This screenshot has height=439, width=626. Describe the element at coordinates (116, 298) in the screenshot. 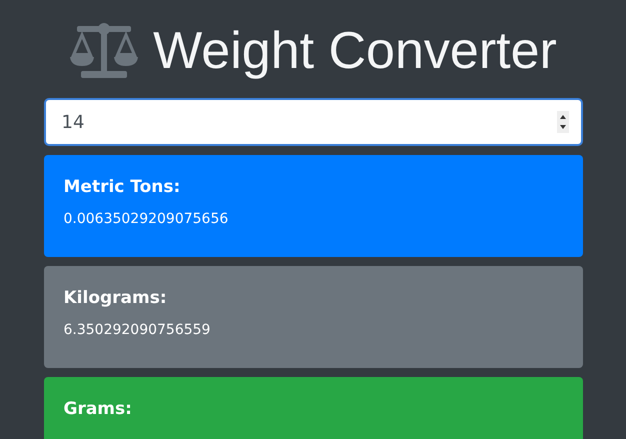

I see `unit-label: Kilograms:` at that location.